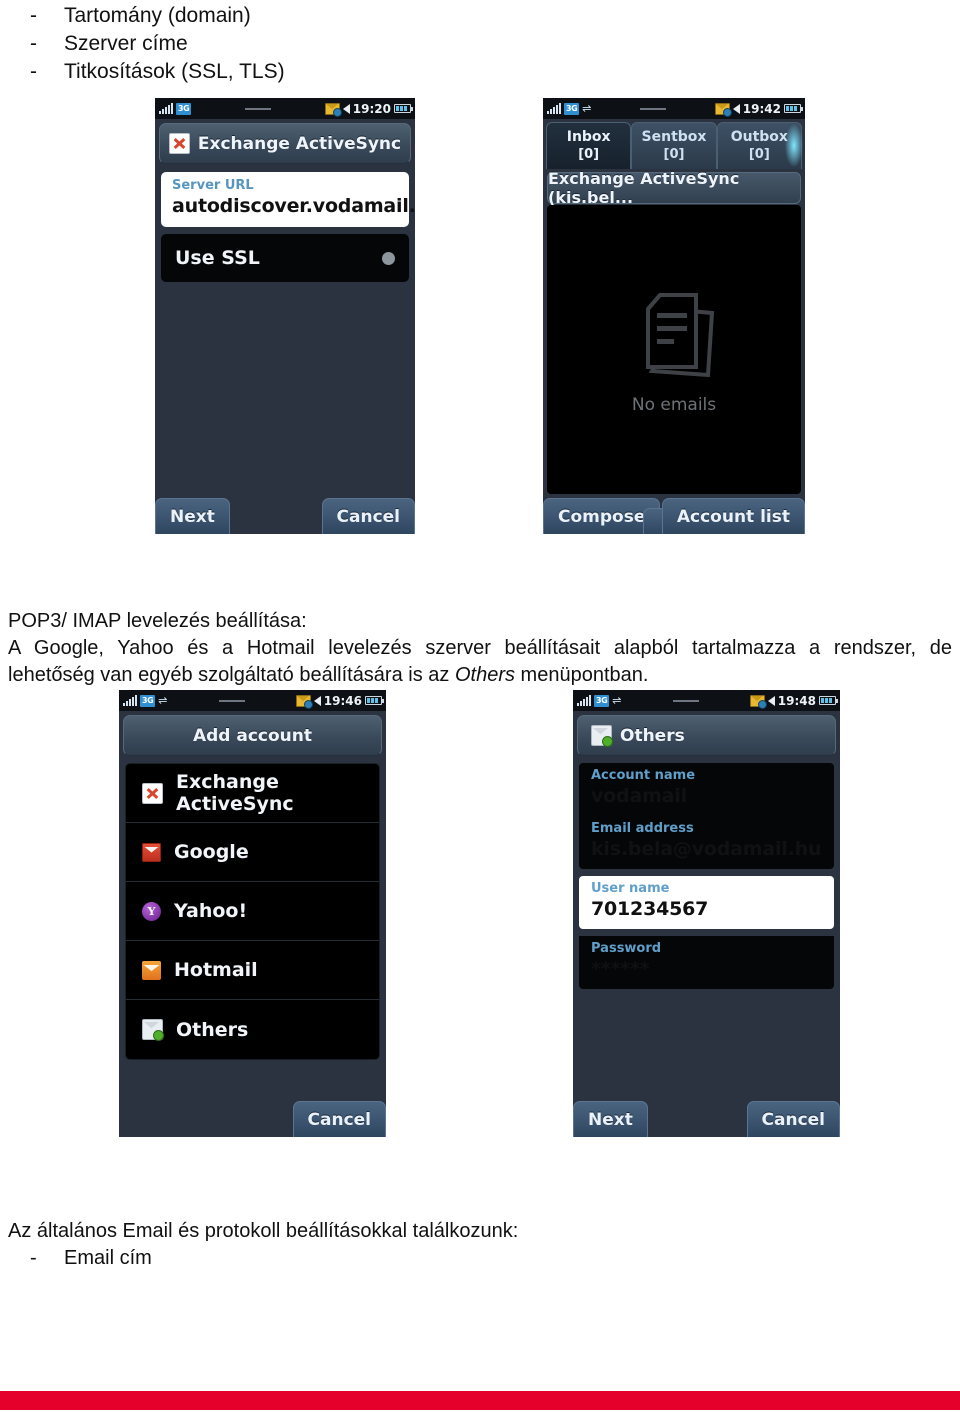  I want to click on list-item-hotmail: Hotmail, so click(252, 970).